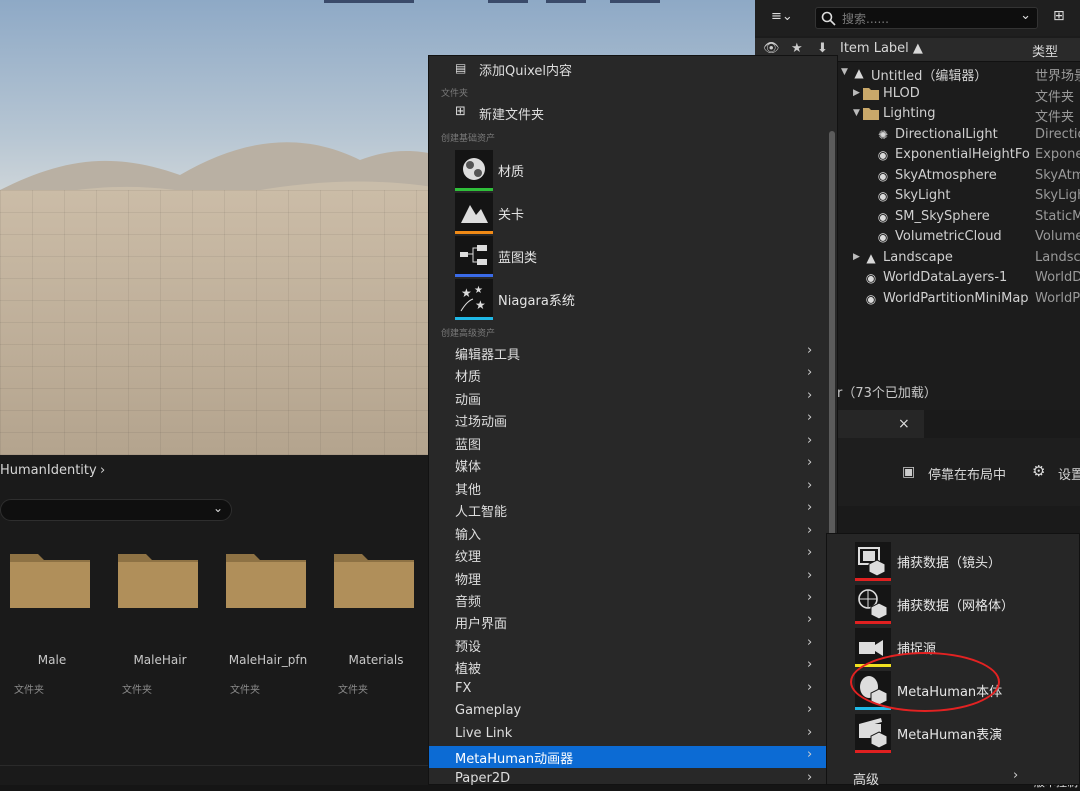 This screenshot has height=791, width=1080. I want to click on highlight-circle-annotation, so click(925, 682).